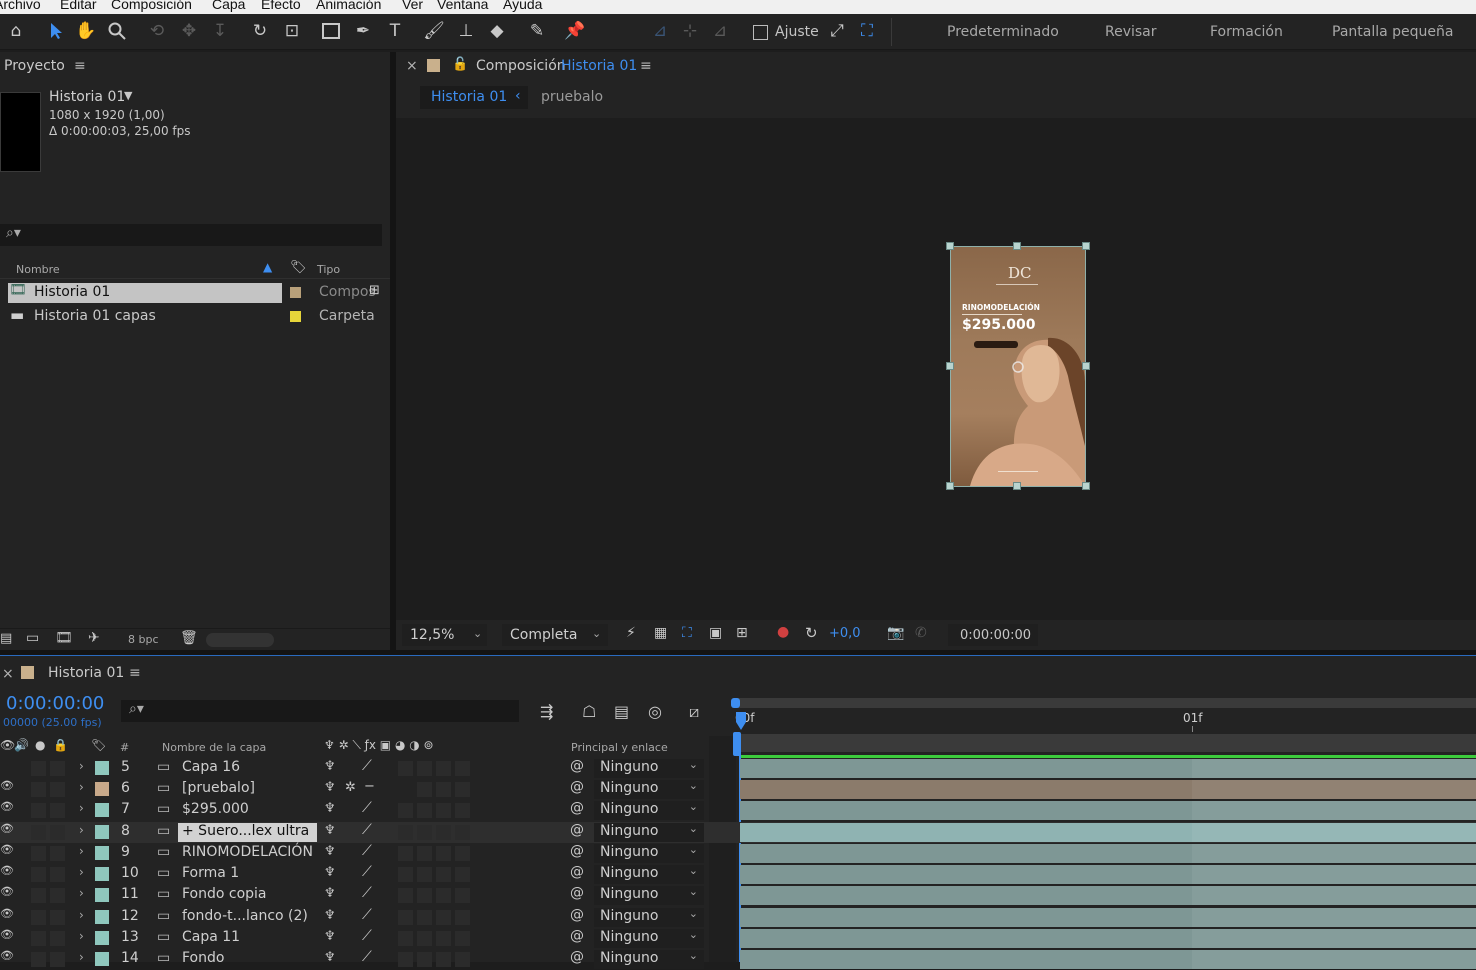 The width and height of the screenshot is (1476, 970). Describe the element at coordinates (572, 97) in the screenshot. I see `breadcrumb-precomp: pruebalo` at that location.